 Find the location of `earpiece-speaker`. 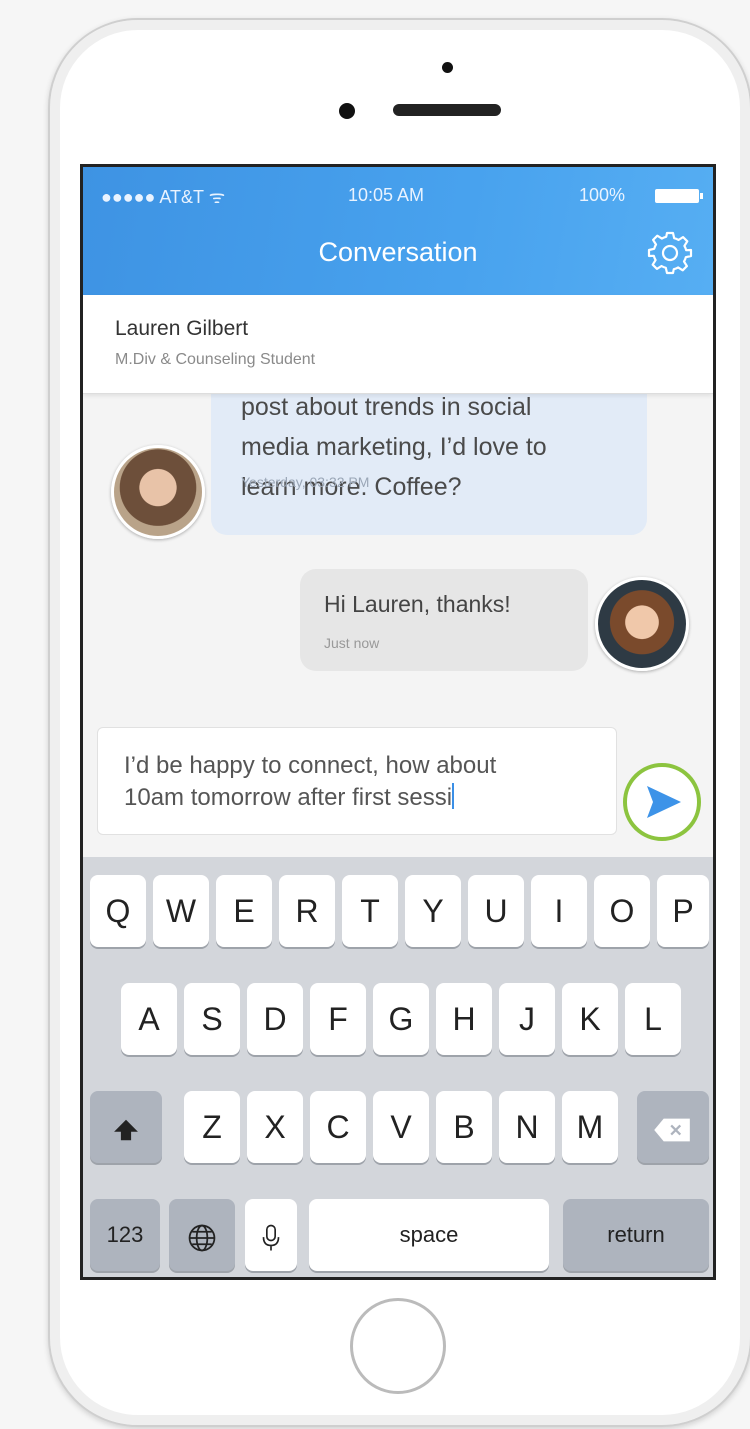

earpiece-speaker is located at coordinates (447, 110).